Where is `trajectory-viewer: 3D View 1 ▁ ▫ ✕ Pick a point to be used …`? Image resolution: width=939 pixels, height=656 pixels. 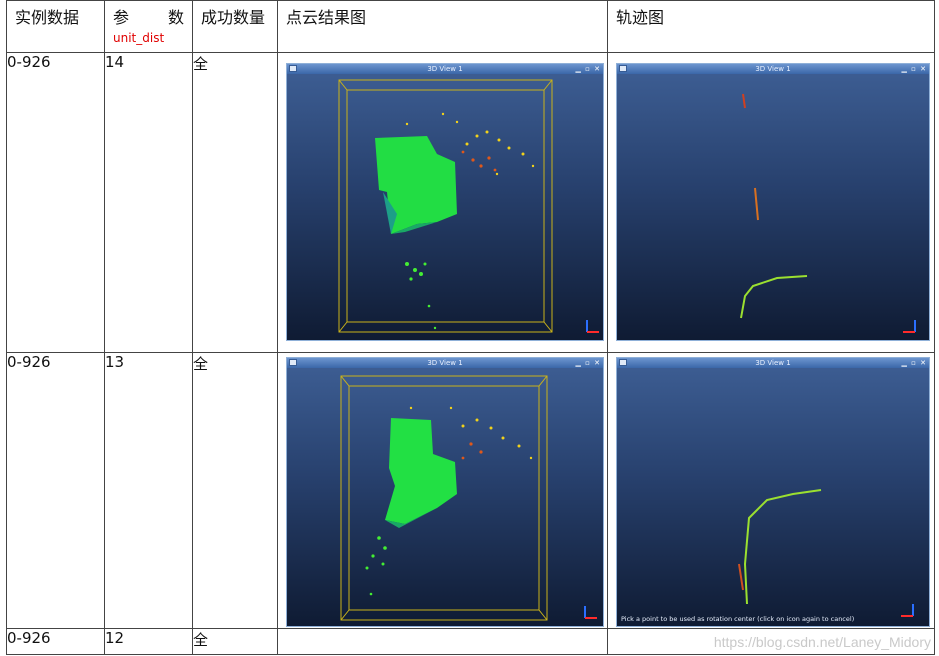 trajectory-viewer: 3D View 1 ▁ ▫ ✕ Pick a point to be used … is located at coordinates (773, 492).